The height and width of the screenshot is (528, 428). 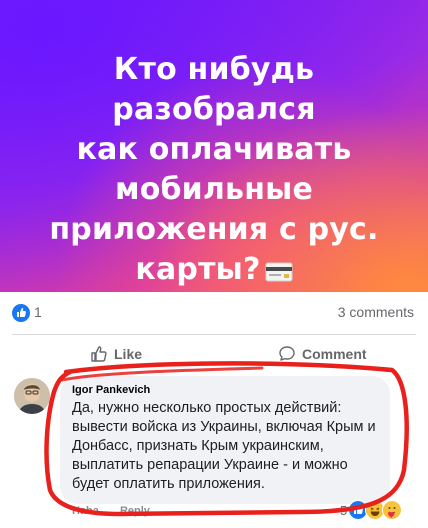 What do you see at coordinates (392, 510) in the screenshot?
I see `care-icon` at bounding box center [392, 510].